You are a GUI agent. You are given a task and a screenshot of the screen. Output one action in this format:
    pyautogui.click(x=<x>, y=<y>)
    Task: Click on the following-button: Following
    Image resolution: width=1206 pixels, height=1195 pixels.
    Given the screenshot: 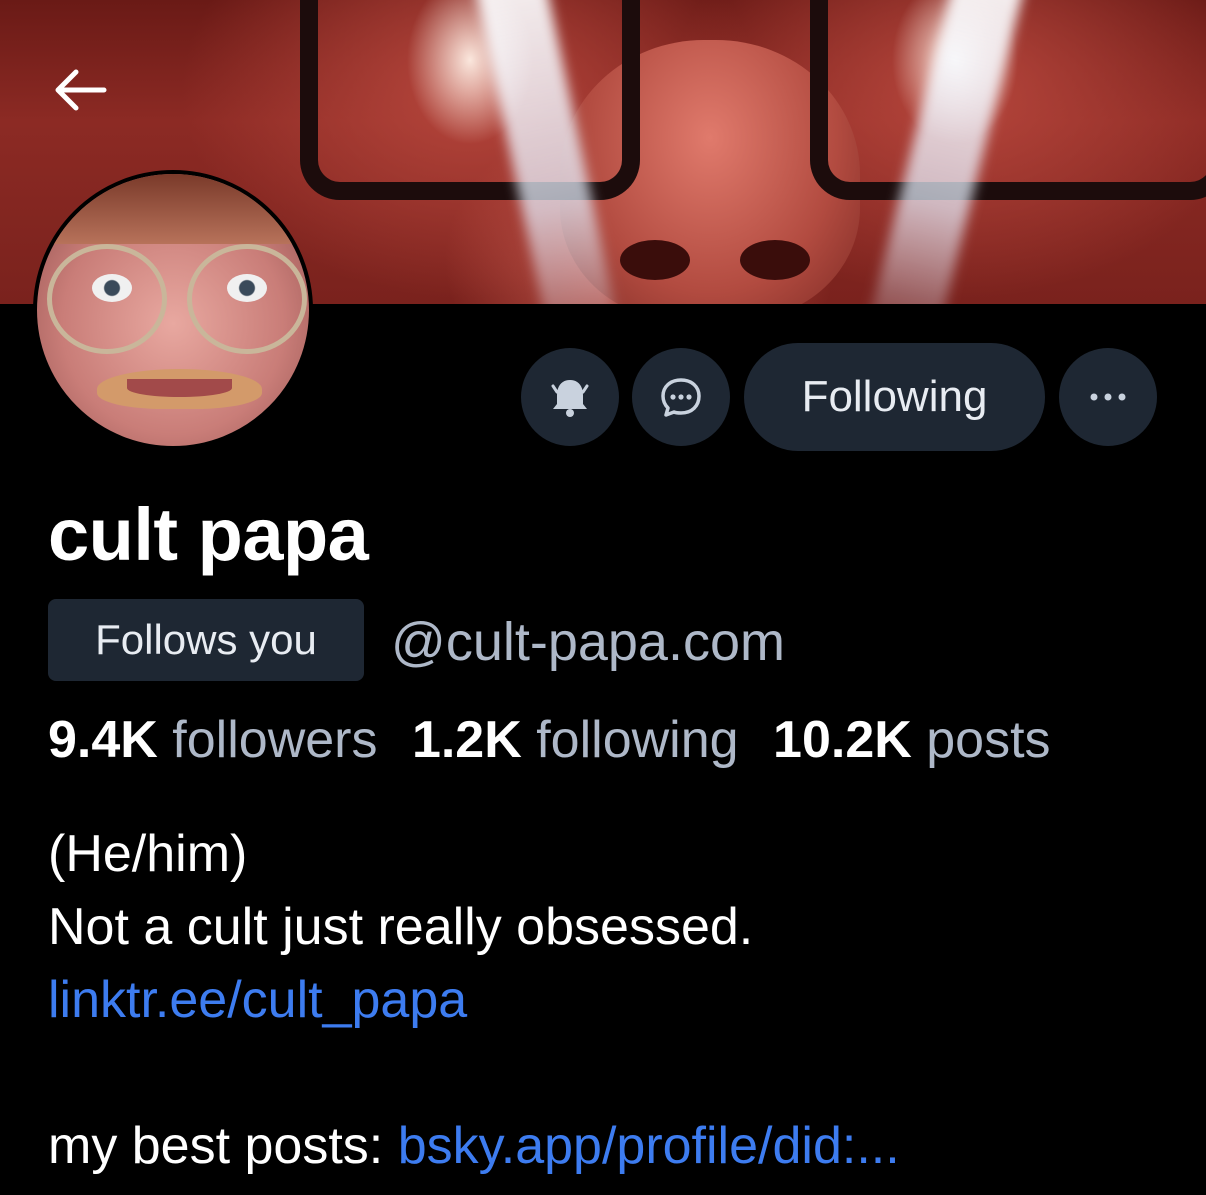 What is the action you would take?
    pyautogui.click(x=894, y=397)
    